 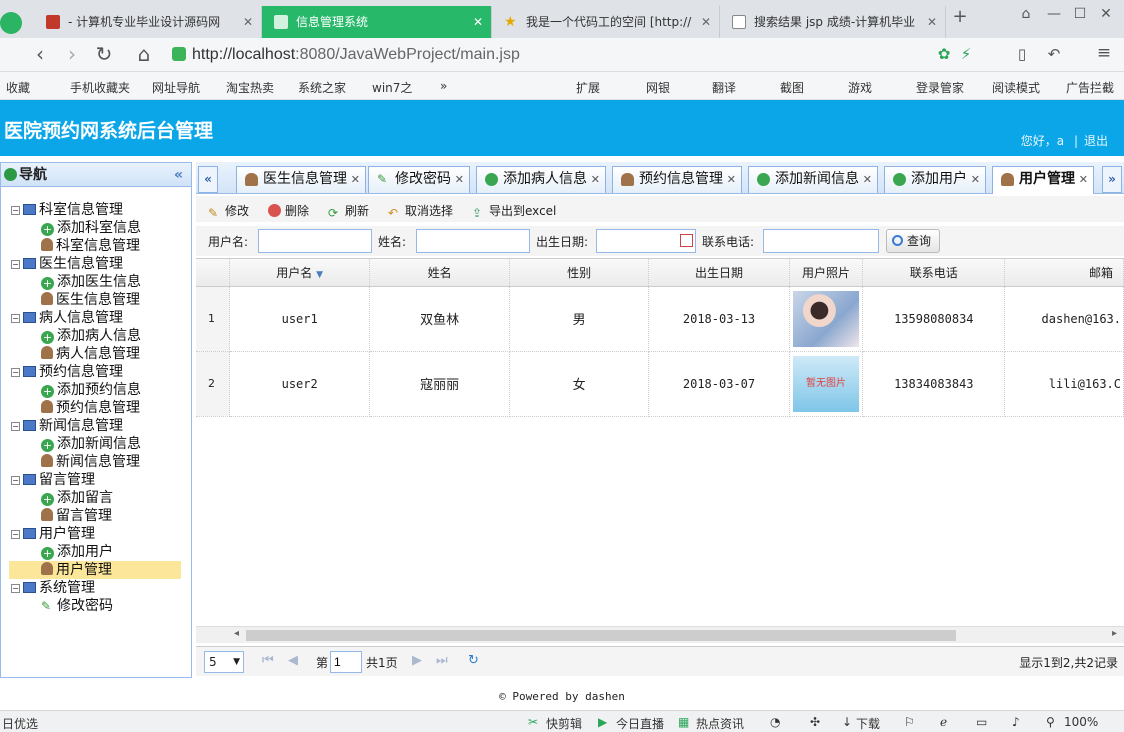 I want to click on col-phone: 联系电话, so click(x=934, y=273).